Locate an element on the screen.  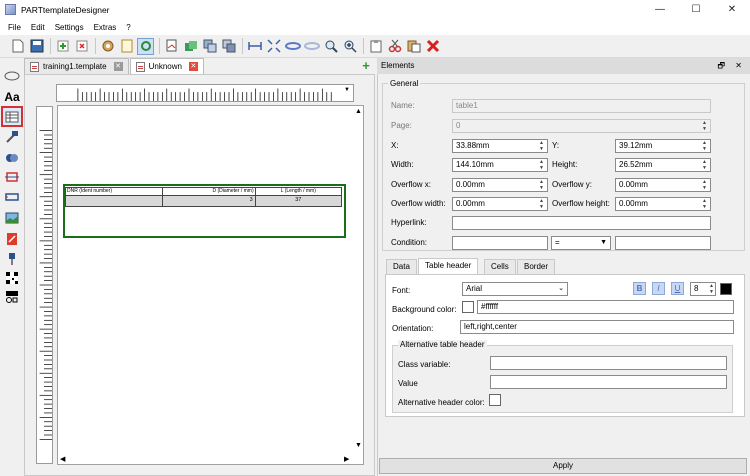
pin-icon is located at coordinates (12, 258).